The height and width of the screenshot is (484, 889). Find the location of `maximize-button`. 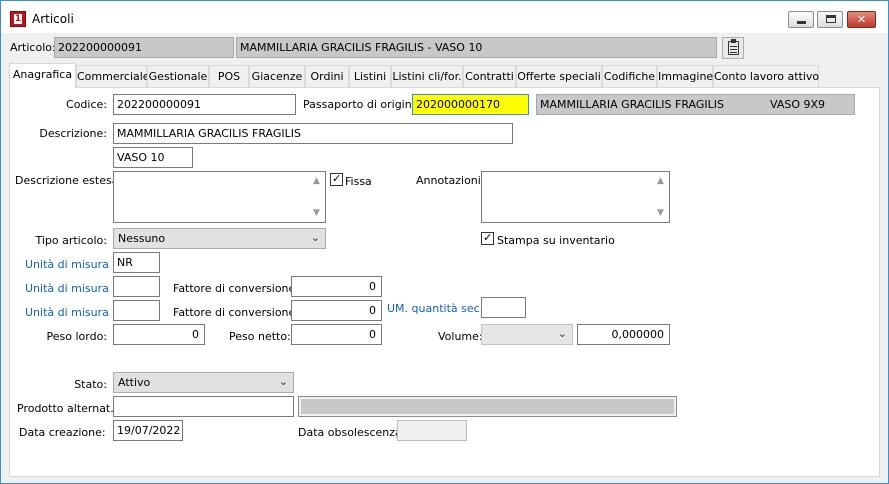

maximize-button is located at coordinates (830, 19).